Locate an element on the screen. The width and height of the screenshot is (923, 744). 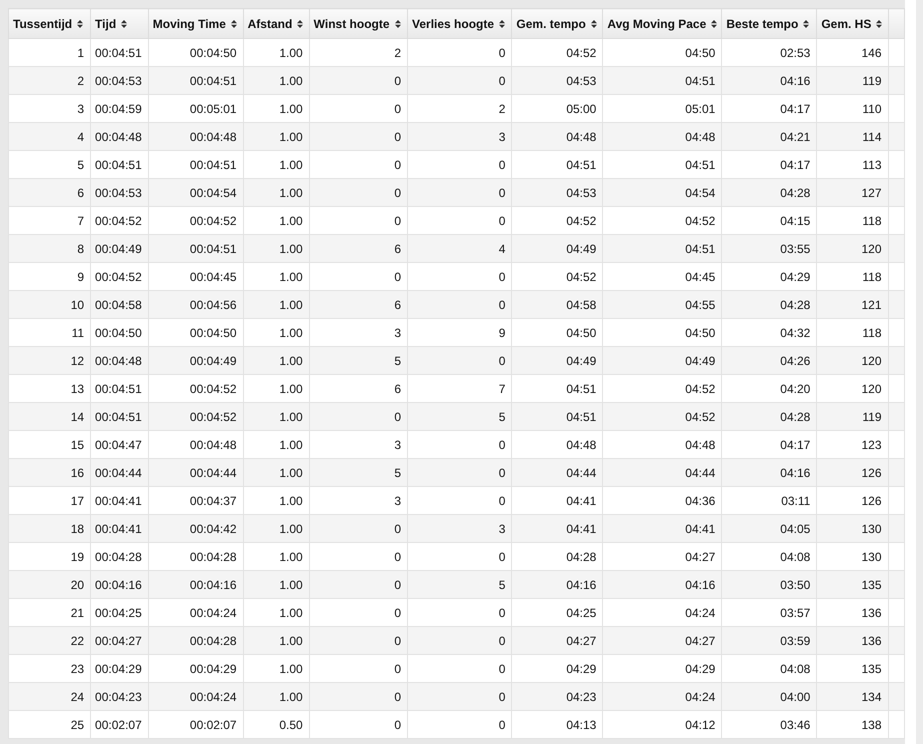
column-header: Avg Moving Pace is located at coordinates (662, 23).